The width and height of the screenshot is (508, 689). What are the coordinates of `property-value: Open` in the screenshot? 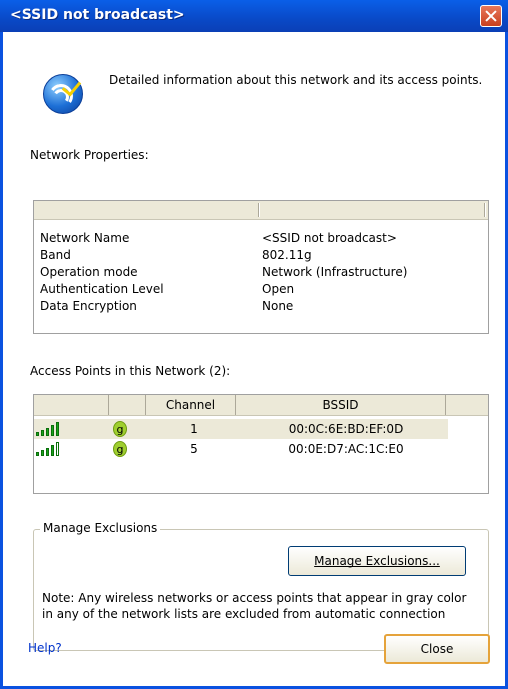 It's located at (278, 289).